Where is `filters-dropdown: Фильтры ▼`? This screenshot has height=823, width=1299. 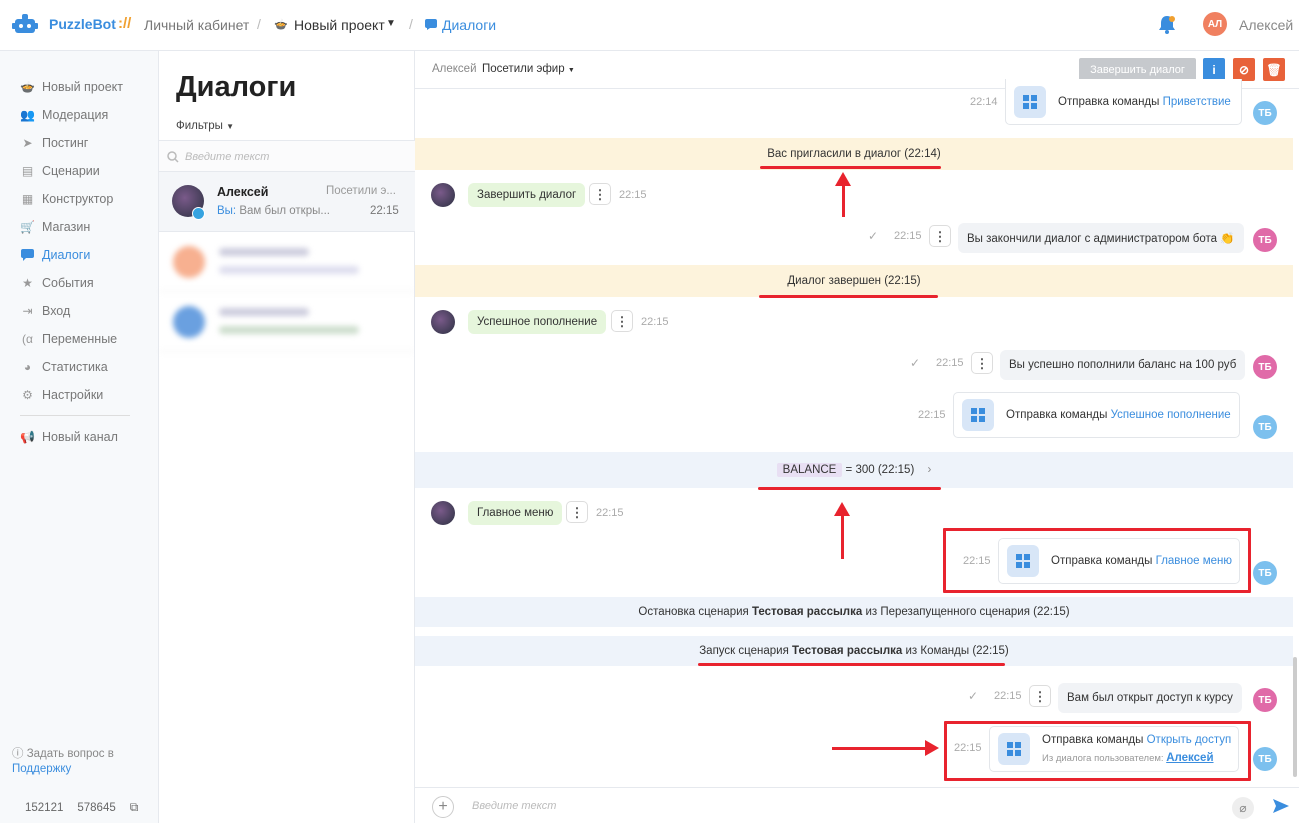 filters-dropdown: Фильтры ▼ is located at coordinates (205, 126).